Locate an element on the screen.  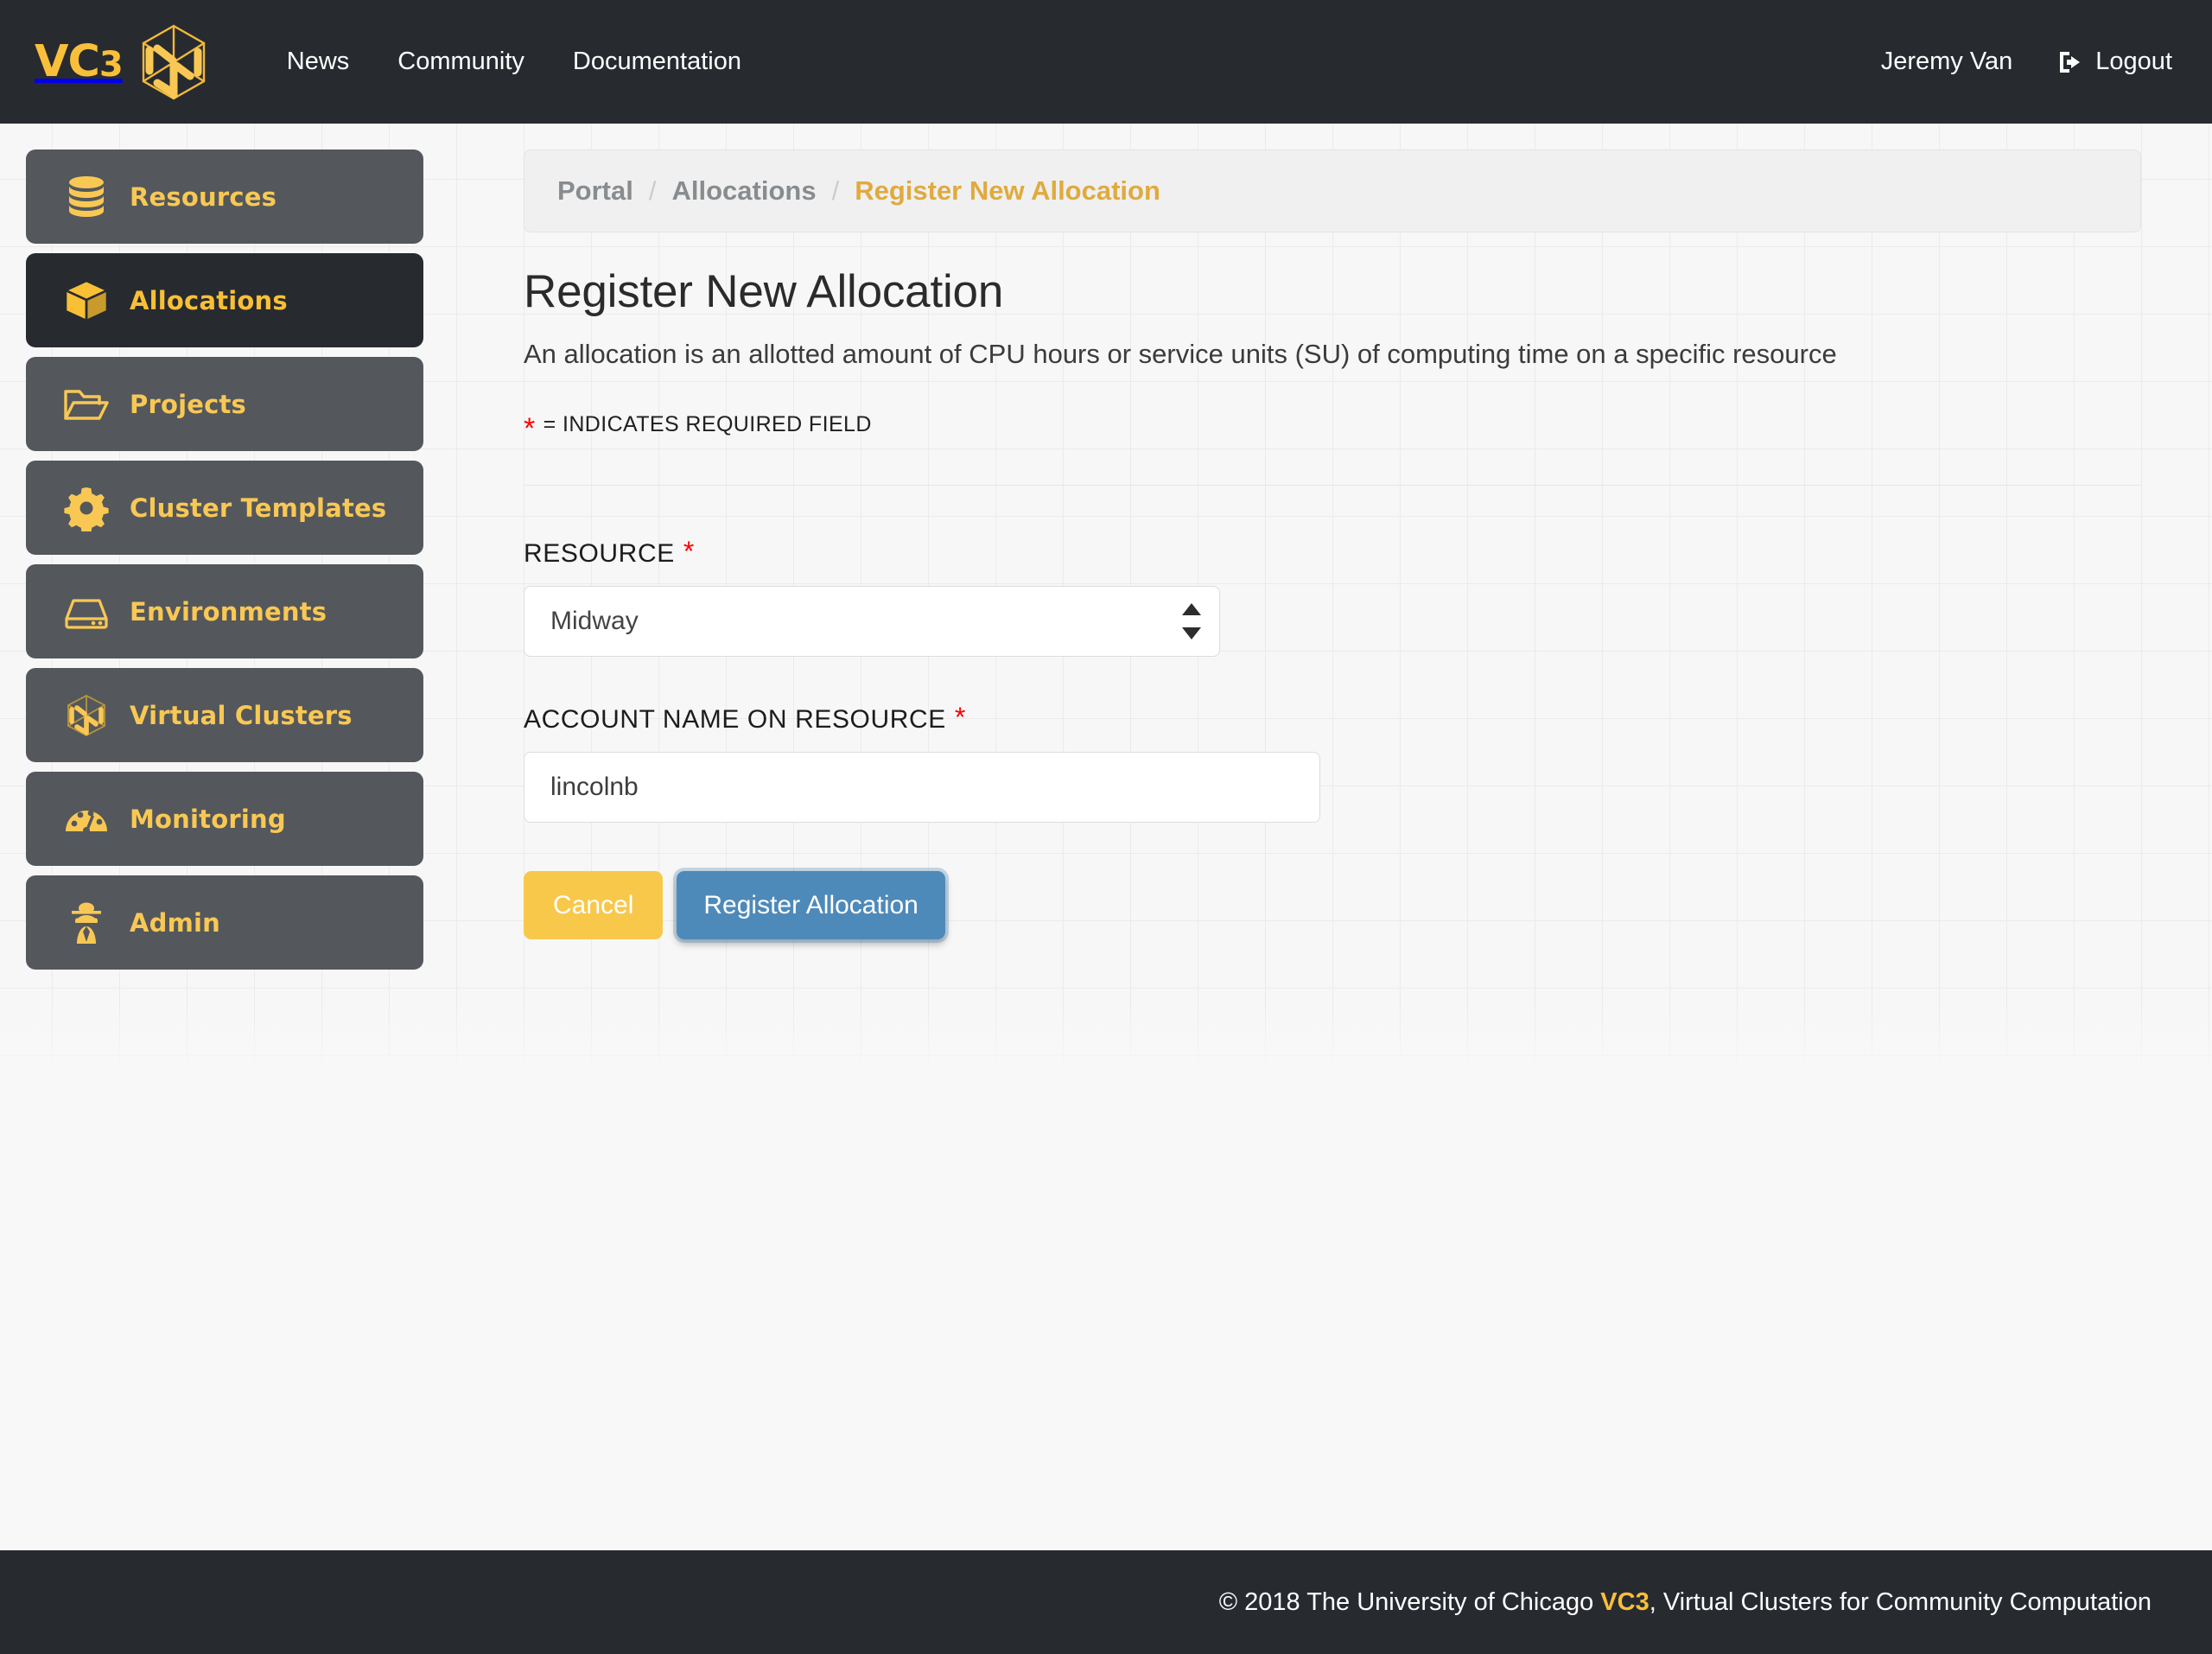
account-name-label-text: ACCOUNT NAME ON RESOURCE is located at coordinates (735, 720).